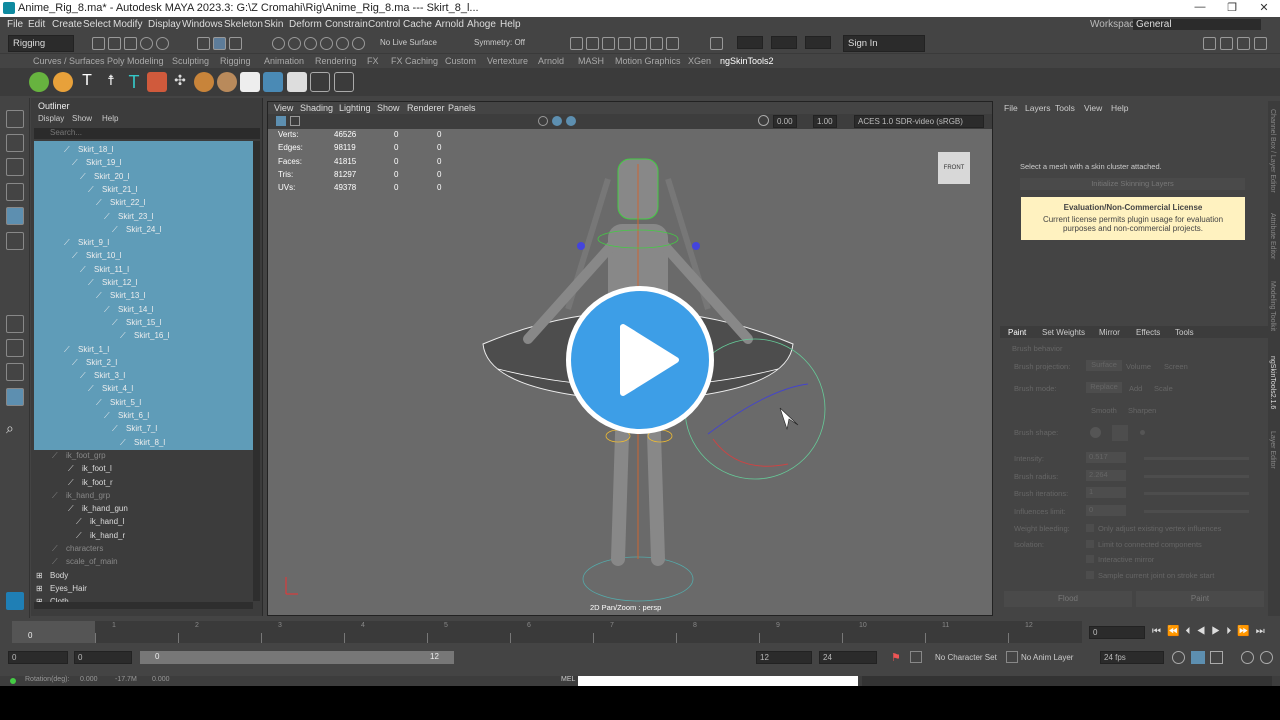 This screenshot has width=1280, height=720. I want to click on playback-end-field: 12, so click(784, 657).